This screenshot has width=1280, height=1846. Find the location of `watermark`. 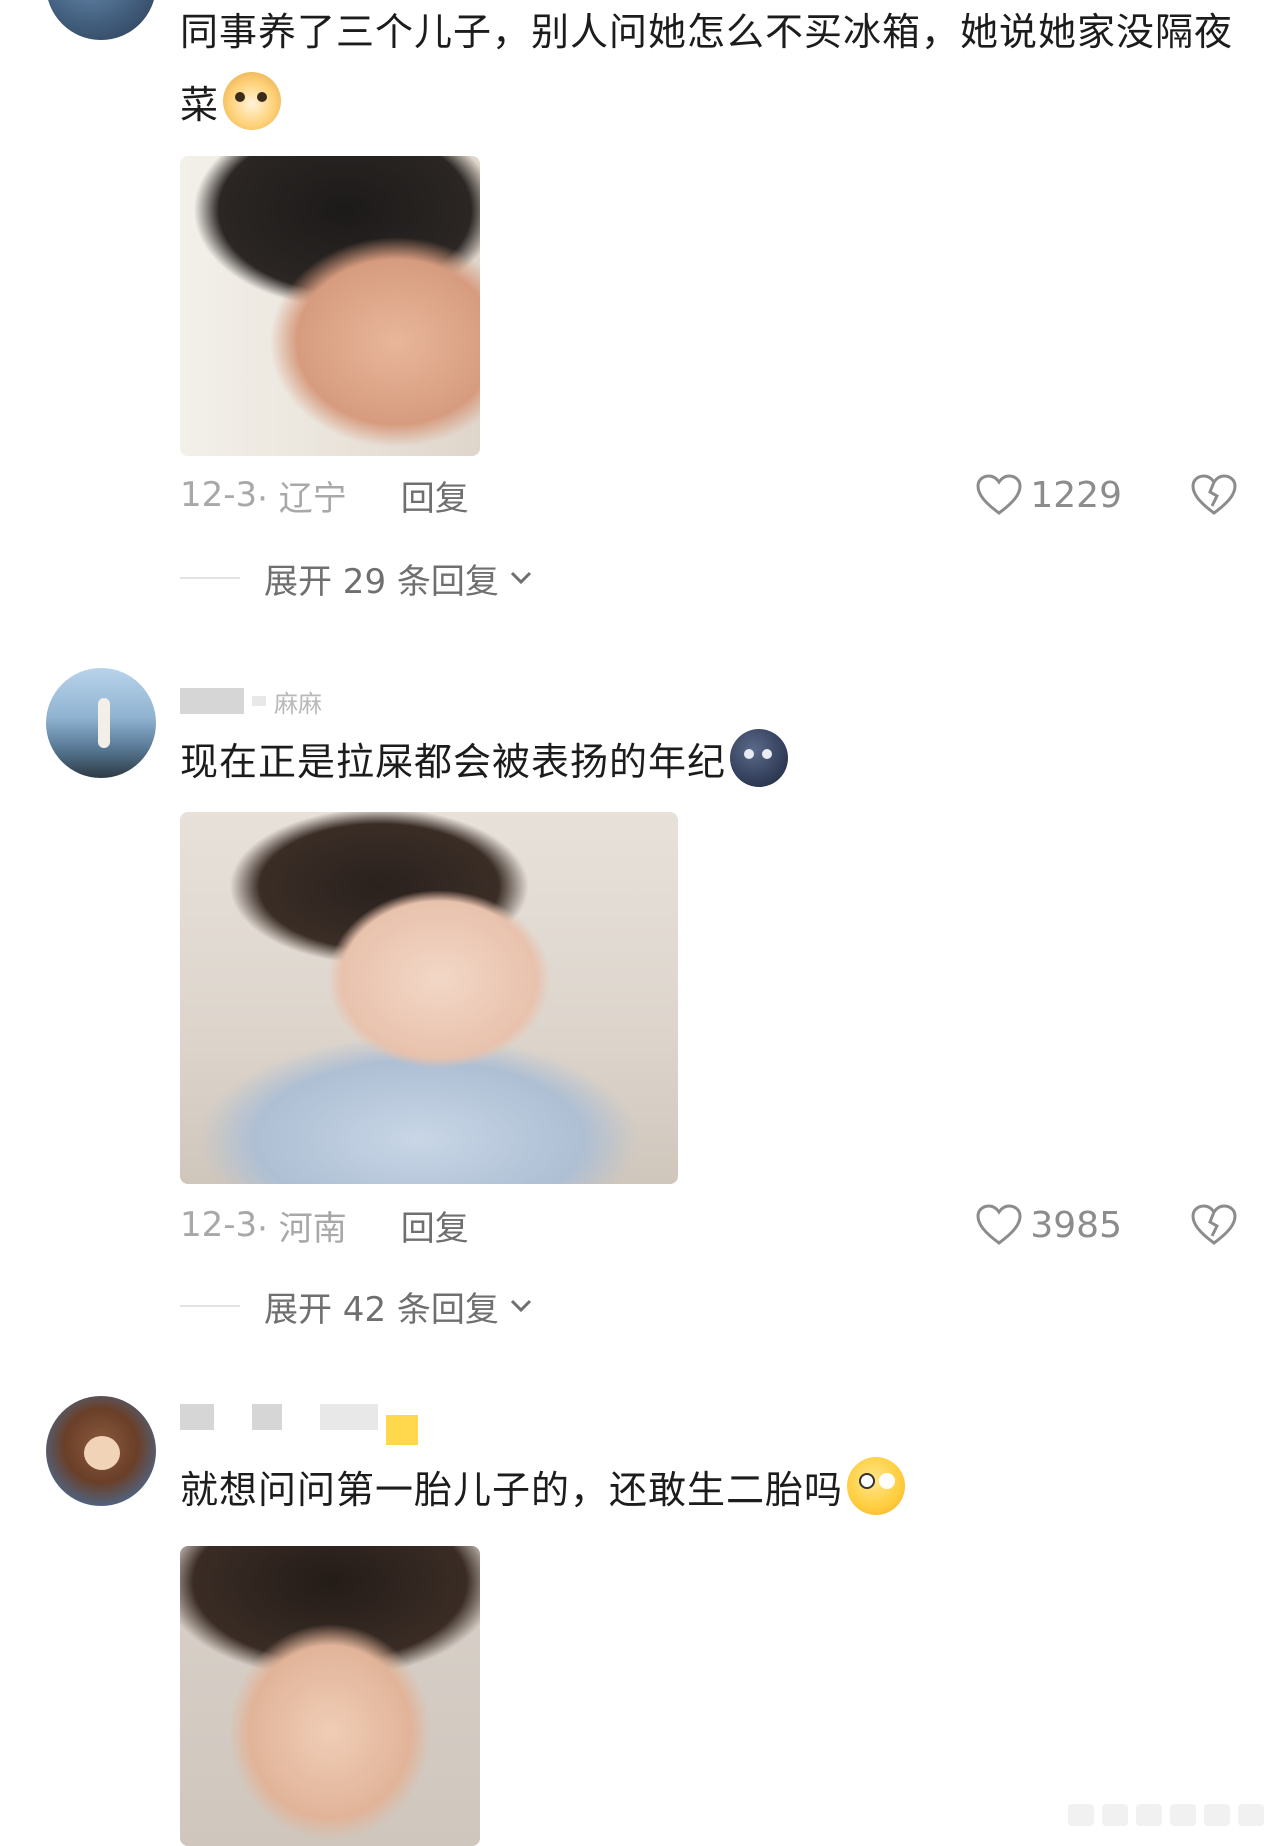

watermark is located at coordinates (1166, 1815).